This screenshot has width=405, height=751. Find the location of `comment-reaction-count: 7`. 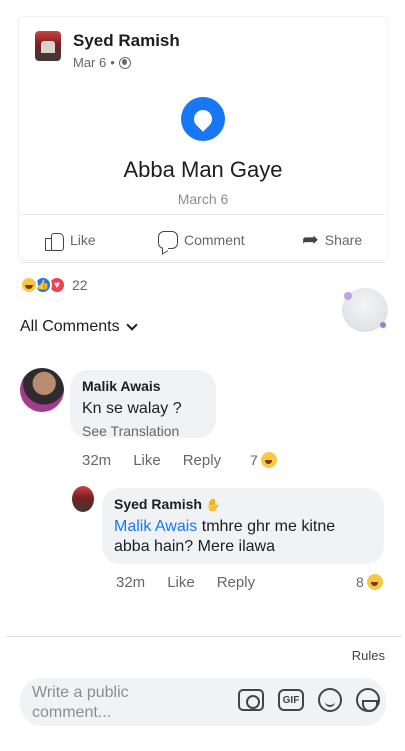

comment-reaction-count: 7 is located at coordinates (263, 460).